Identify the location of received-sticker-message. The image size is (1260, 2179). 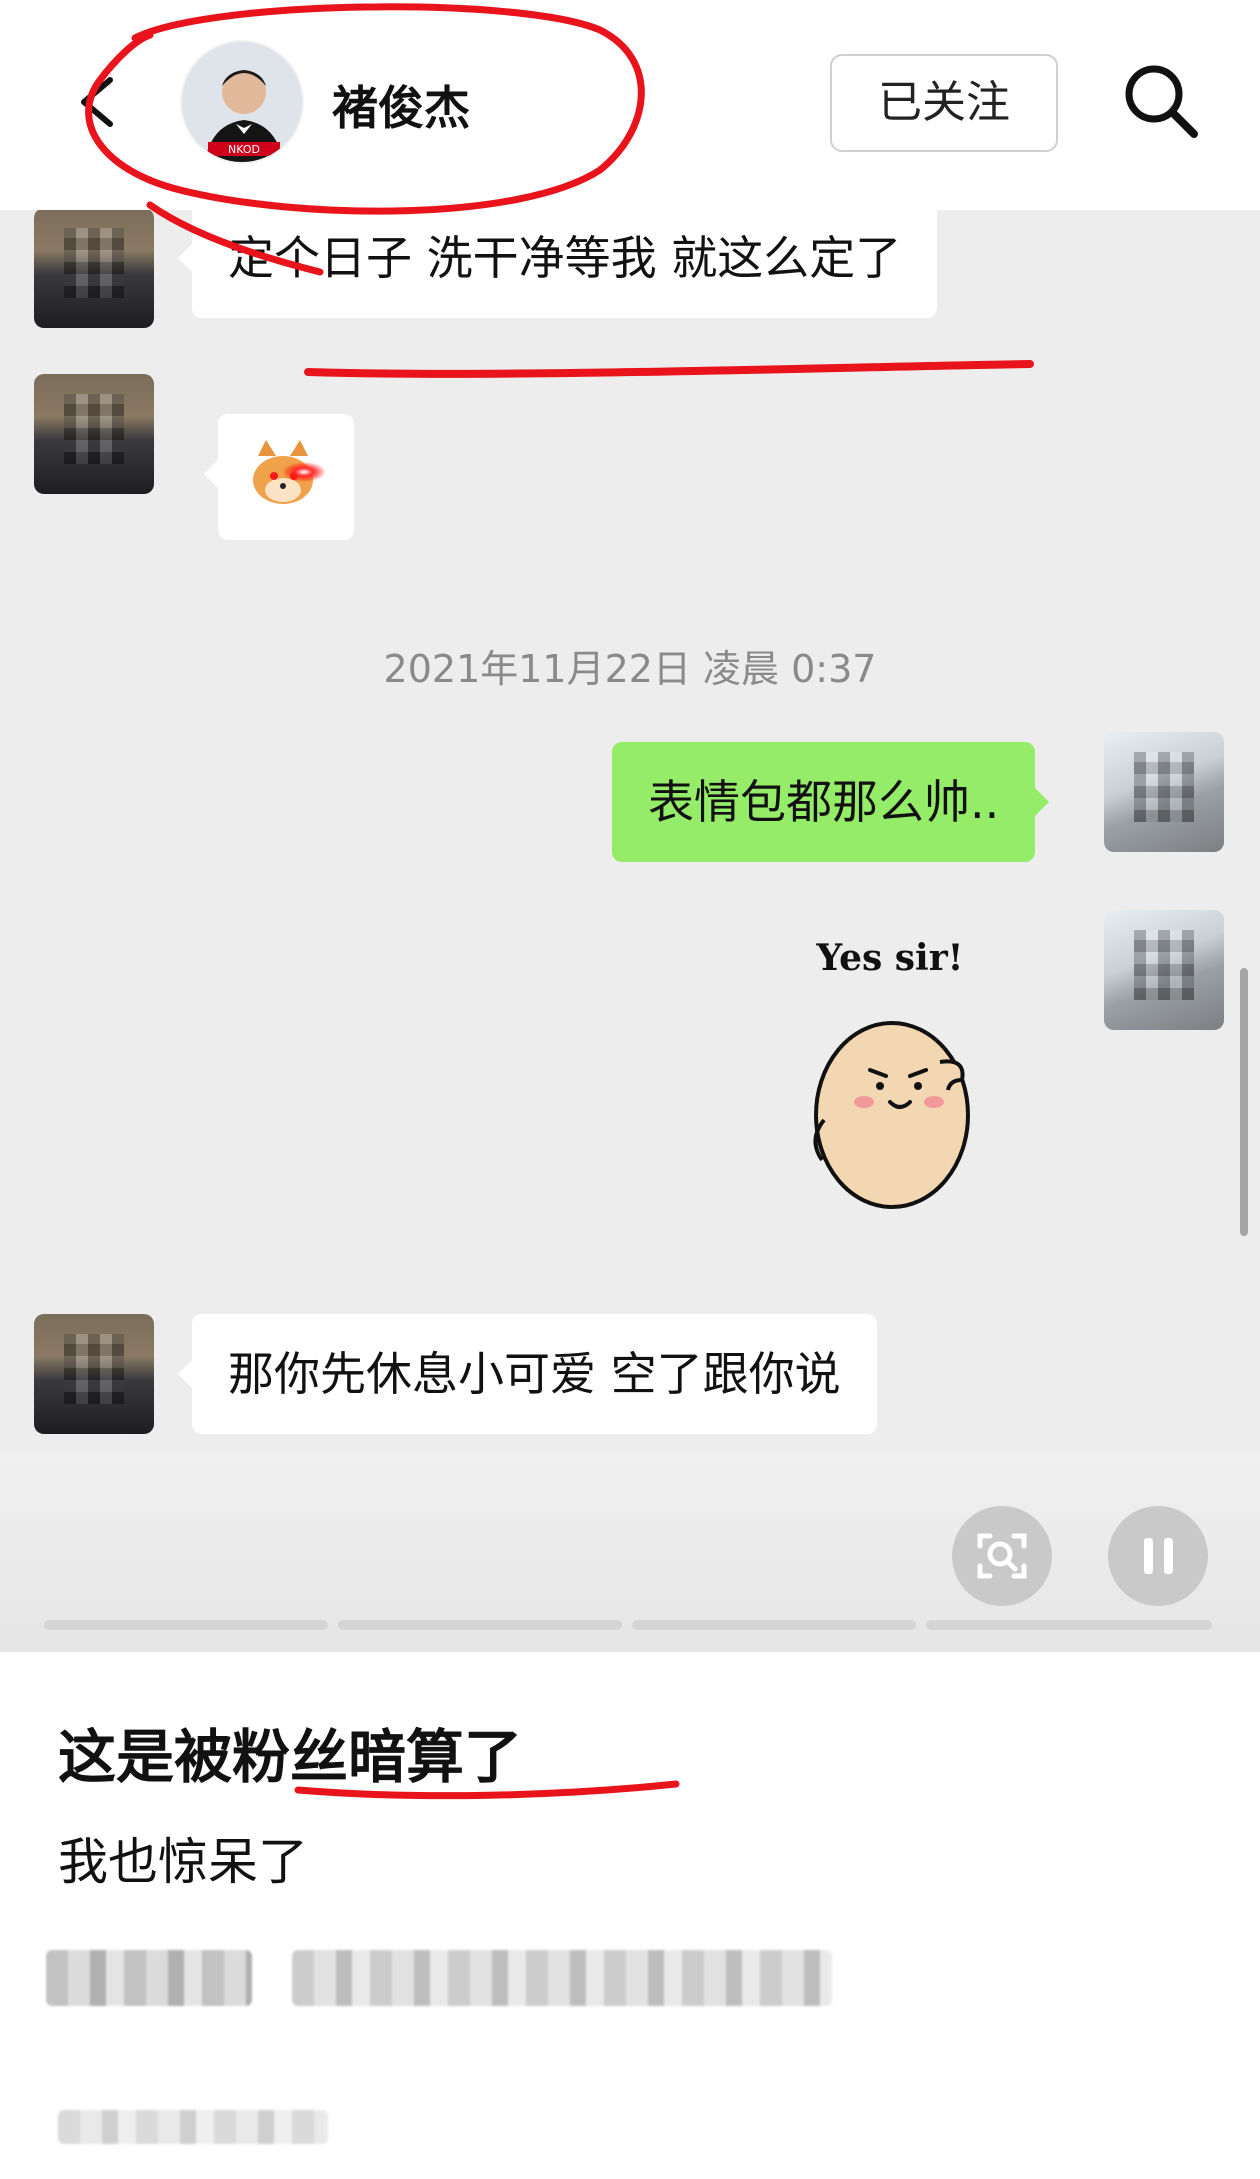
(279, 477).